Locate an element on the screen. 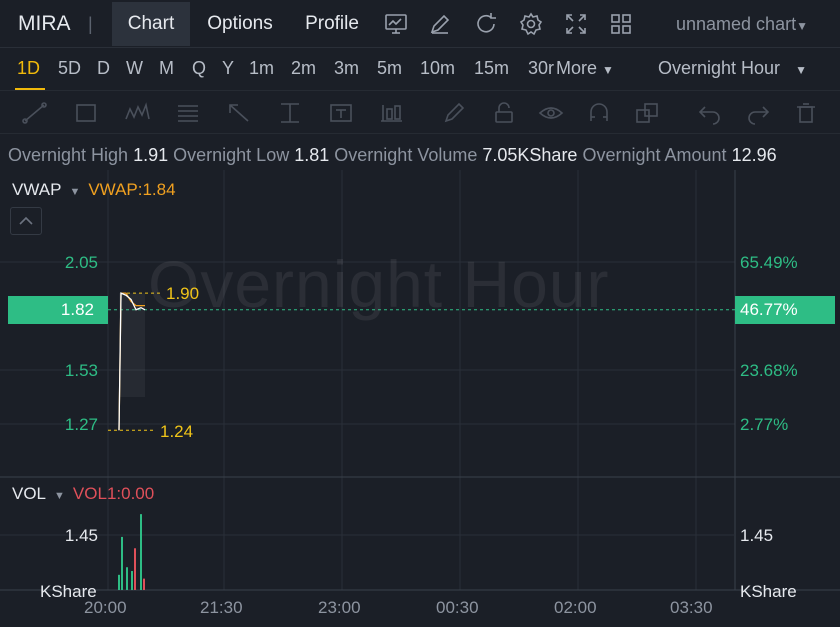  undo-icon is located at coordinates (710, 113).